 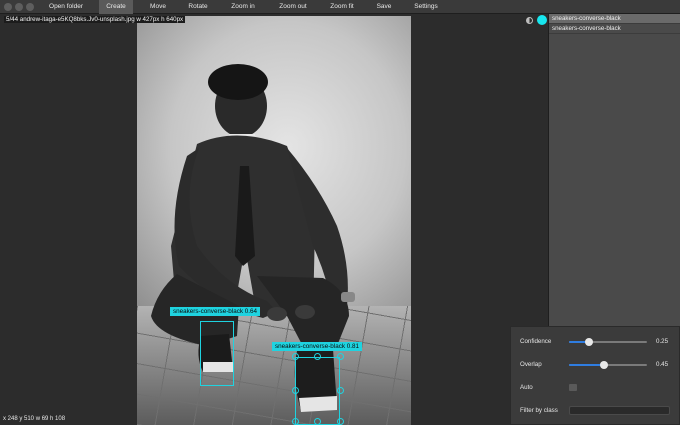 I want to click on color-dot-icon, so click(x=542, y=20).